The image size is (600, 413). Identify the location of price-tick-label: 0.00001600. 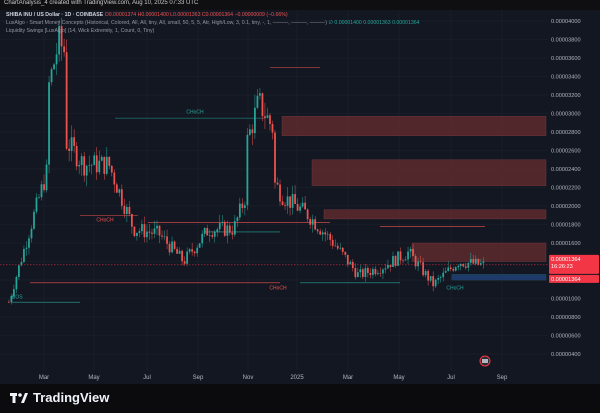
(566, 244).